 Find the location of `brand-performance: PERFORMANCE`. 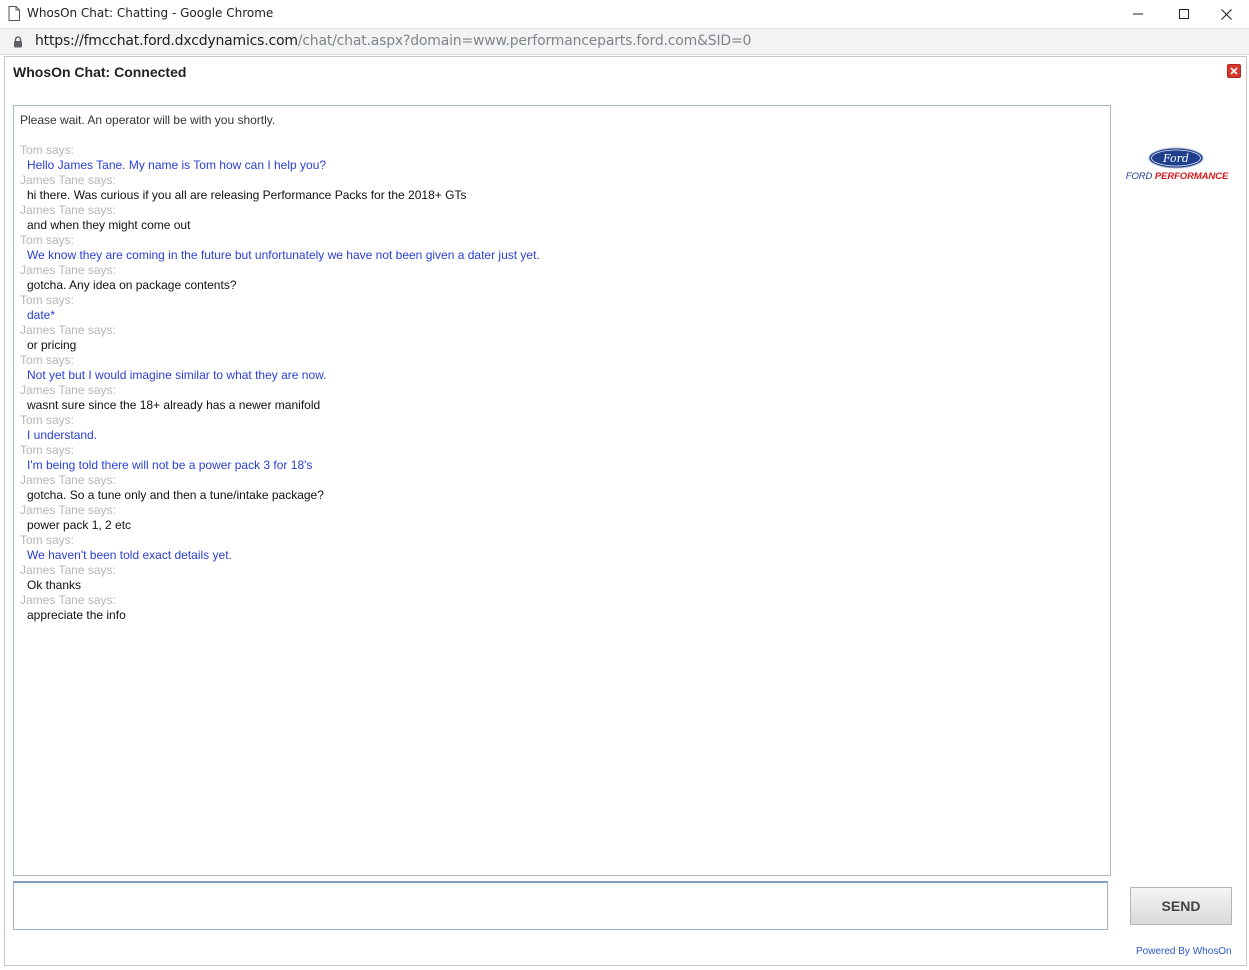

brand-performance: PERFORMANCE is located at coordinates (1191, 176).